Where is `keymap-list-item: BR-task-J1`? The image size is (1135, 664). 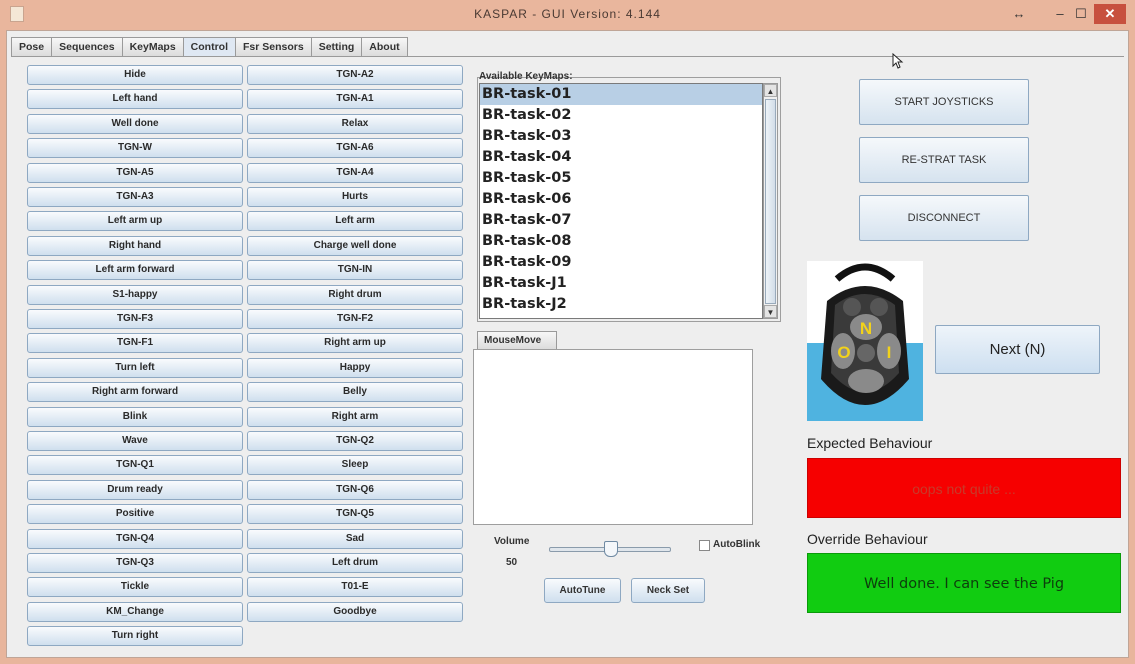 keymap-list-item: BR-task-J1 is located at coordinates (621, 283).